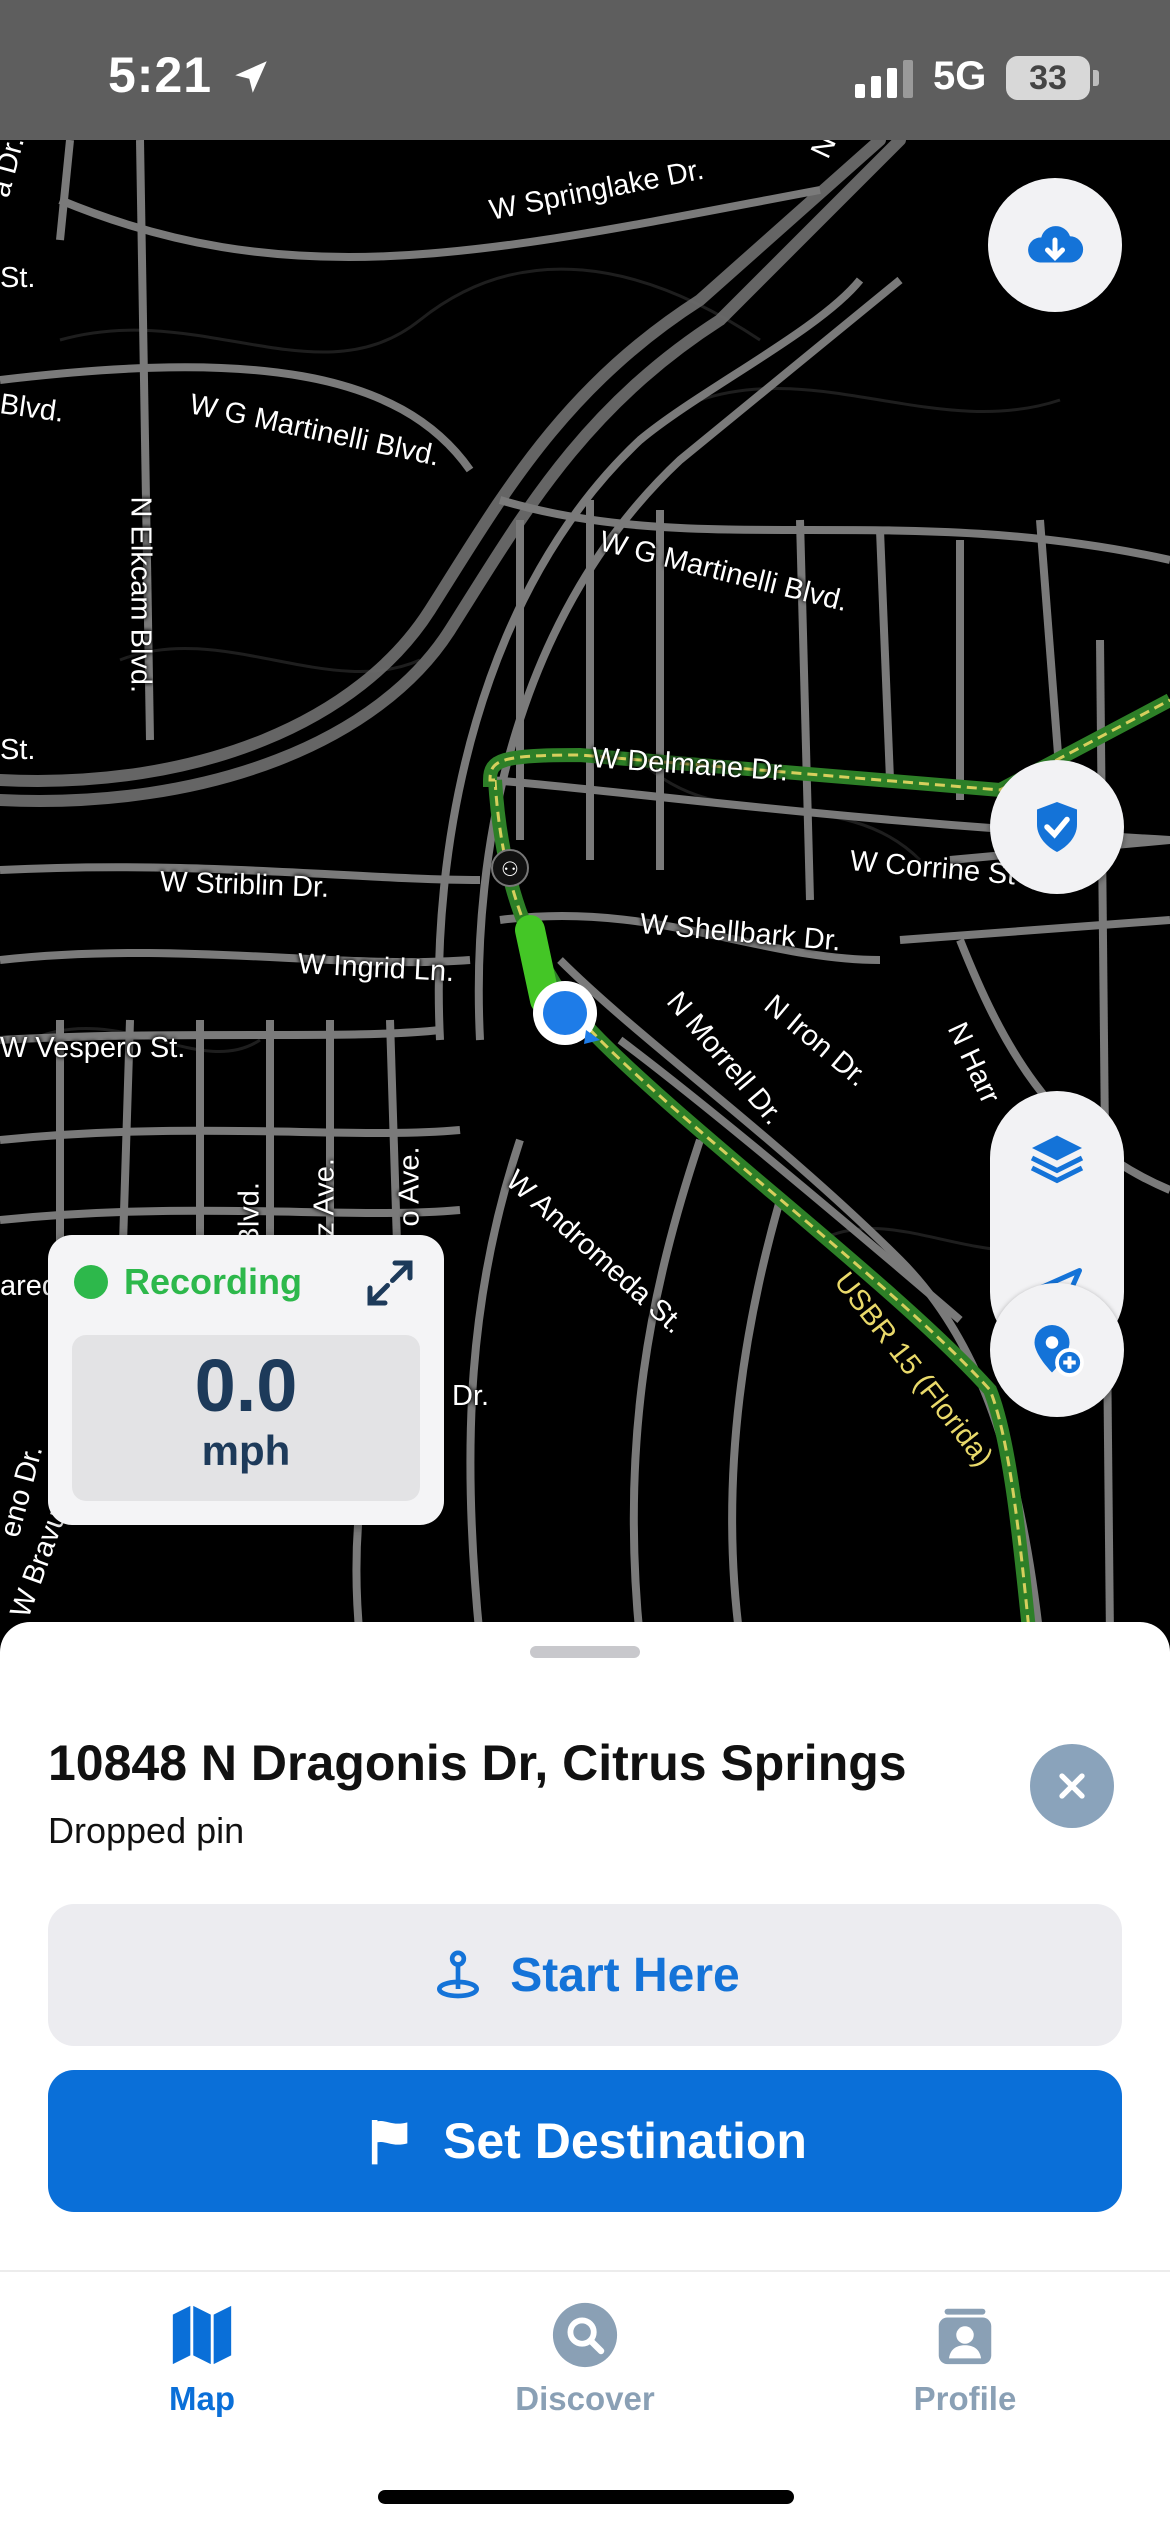 This screenshot has height=2534, width=1170. I want to click on recording-label: Recording, so click(213, 1281).